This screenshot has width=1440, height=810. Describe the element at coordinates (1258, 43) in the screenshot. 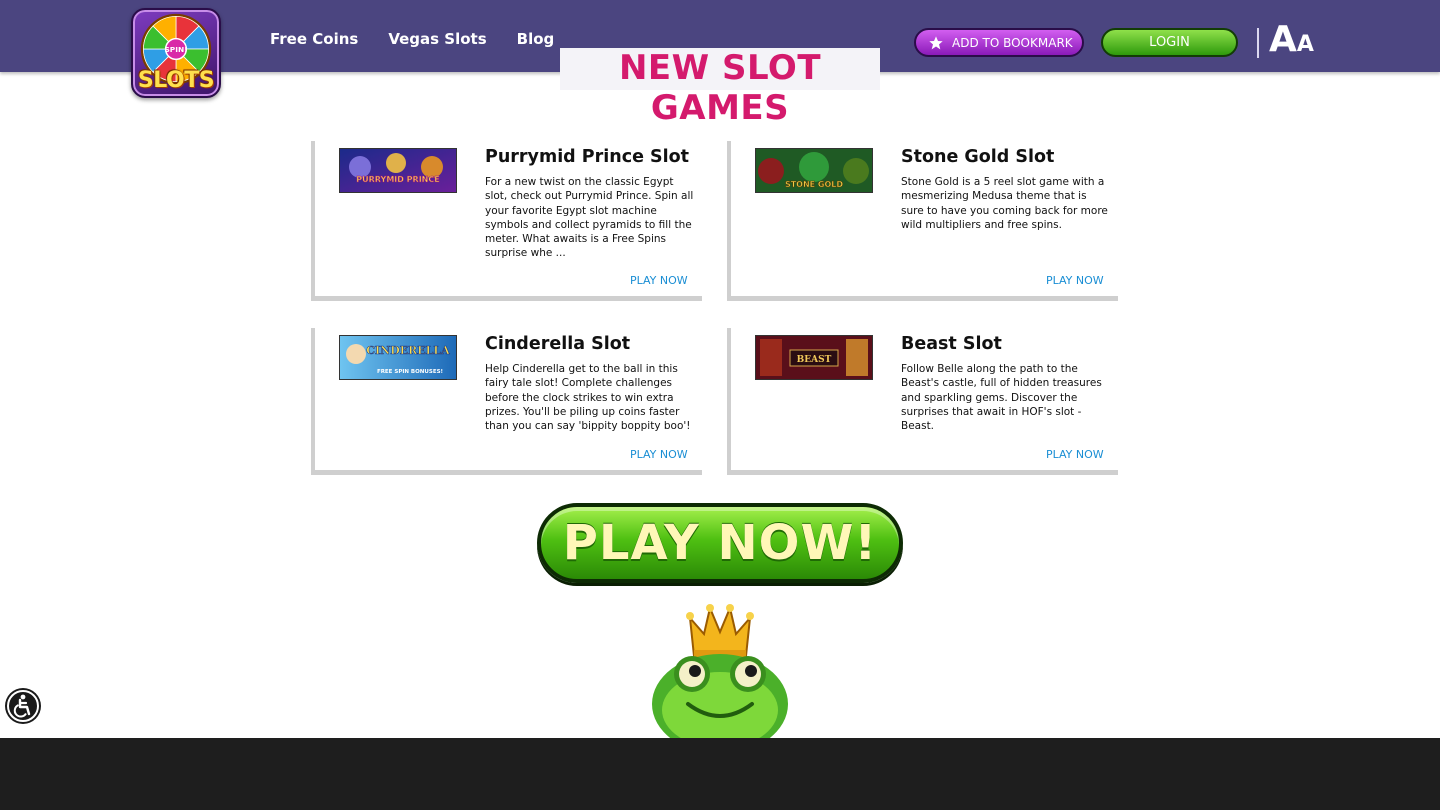

I see `header-divider` at that location.